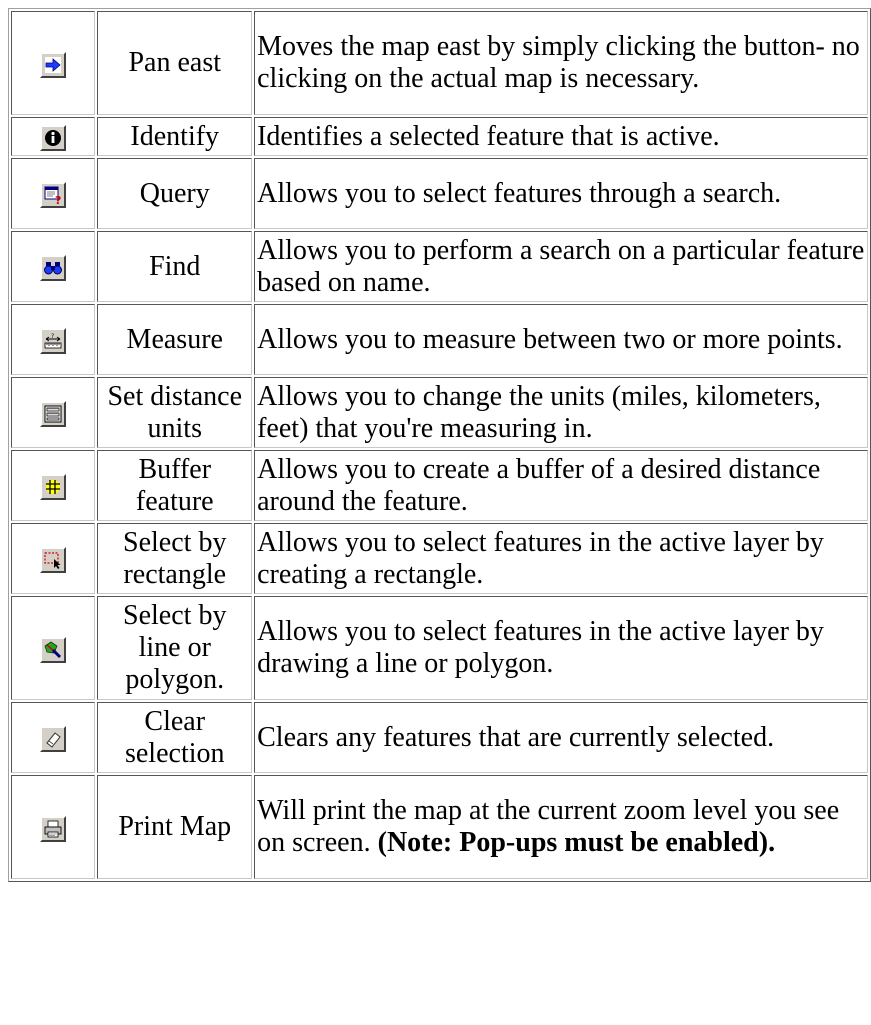 This screenshot has height=1025, width=871. Describe the element at coordinates (175, 558) in the screenshot. I see `tool-name: Select by rectangle` at that location.